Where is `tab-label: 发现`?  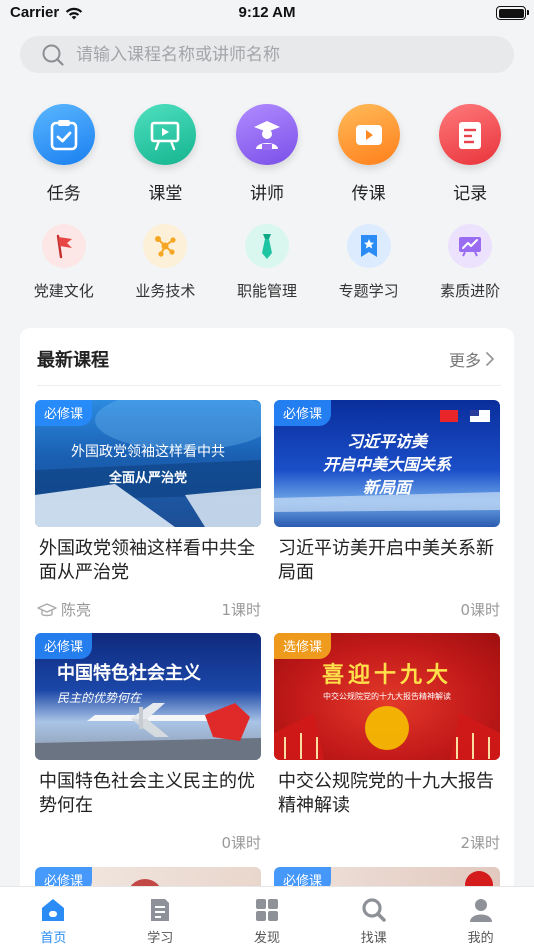 tab-label: 发现 is located at coordinates (266, 938).